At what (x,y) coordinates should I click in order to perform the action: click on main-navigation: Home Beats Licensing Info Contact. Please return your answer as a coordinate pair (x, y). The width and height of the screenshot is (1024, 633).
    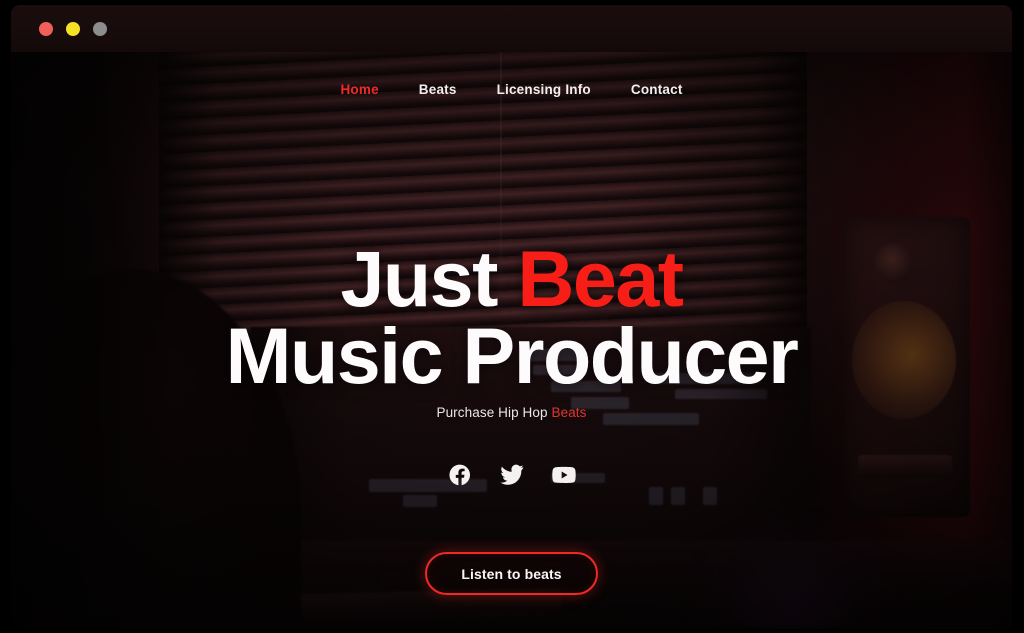
    Looking at the image, I should click on (511, 89).